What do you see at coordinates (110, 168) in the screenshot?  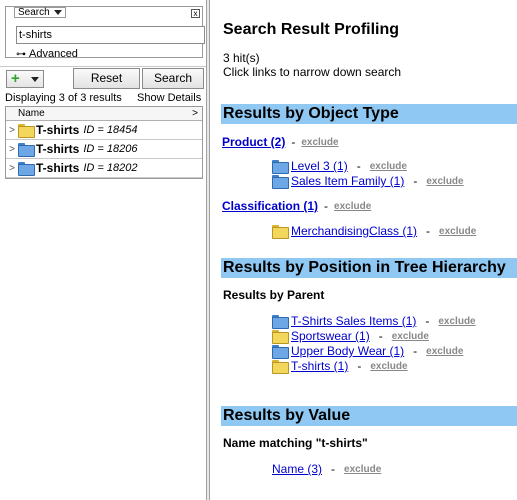 I see `row-id: ID = 18202` at bounding box center [110, 168].